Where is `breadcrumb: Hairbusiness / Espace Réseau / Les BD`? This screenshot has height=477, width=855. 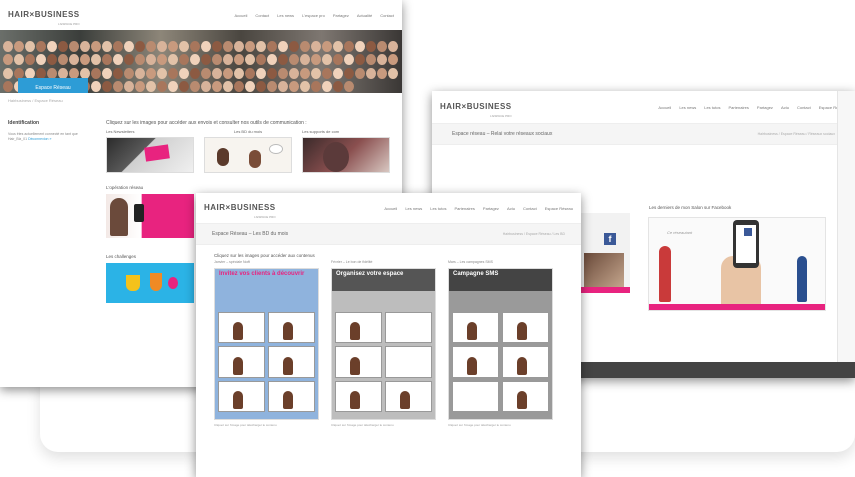
breadcrumb: Hairbusiness / Espace Réseau / Les BD is located at coordinates (534, 234).